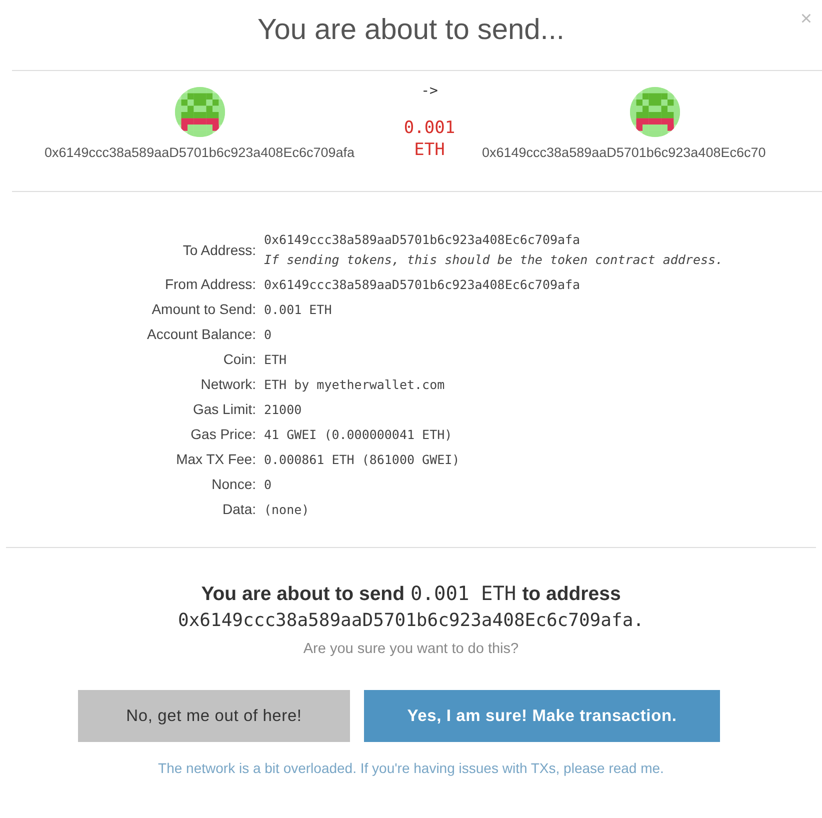  Describe the element at coordinates (411, 620) in the screenshot. I see `confirm-address: 0x6149ccc38a589aaD5701b6c923a408Ec6c709afa.` at that location.